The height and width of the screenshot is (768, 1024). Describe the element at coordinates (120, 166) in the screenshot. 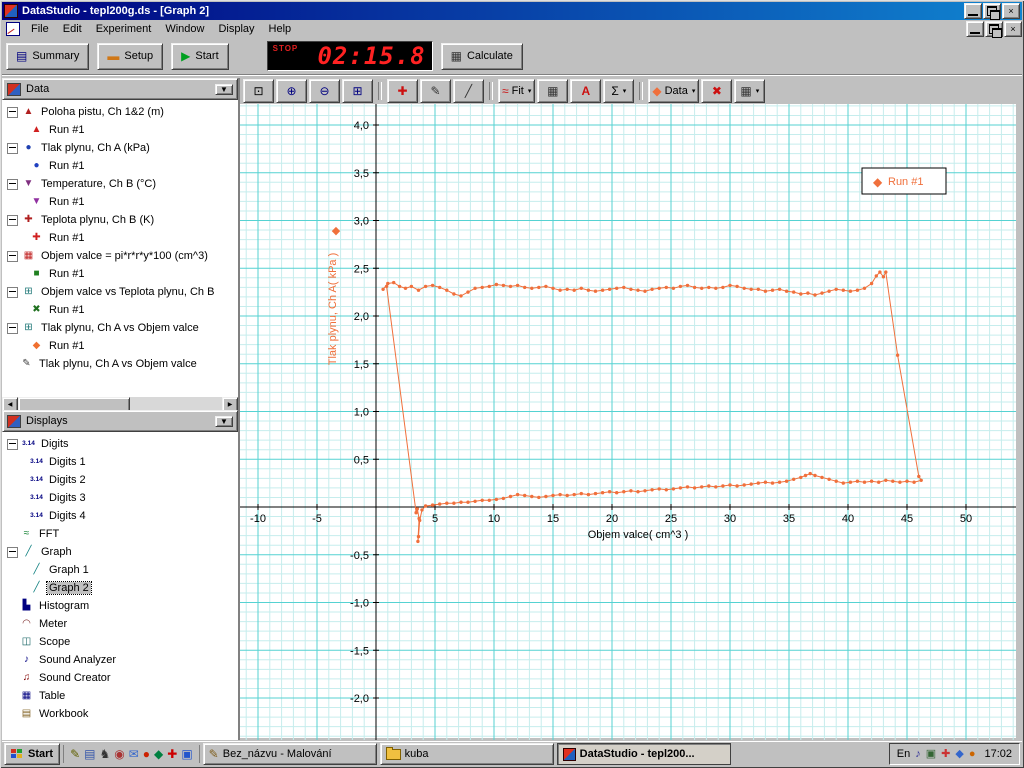

I see `run-item: ● Run #1` at that location.